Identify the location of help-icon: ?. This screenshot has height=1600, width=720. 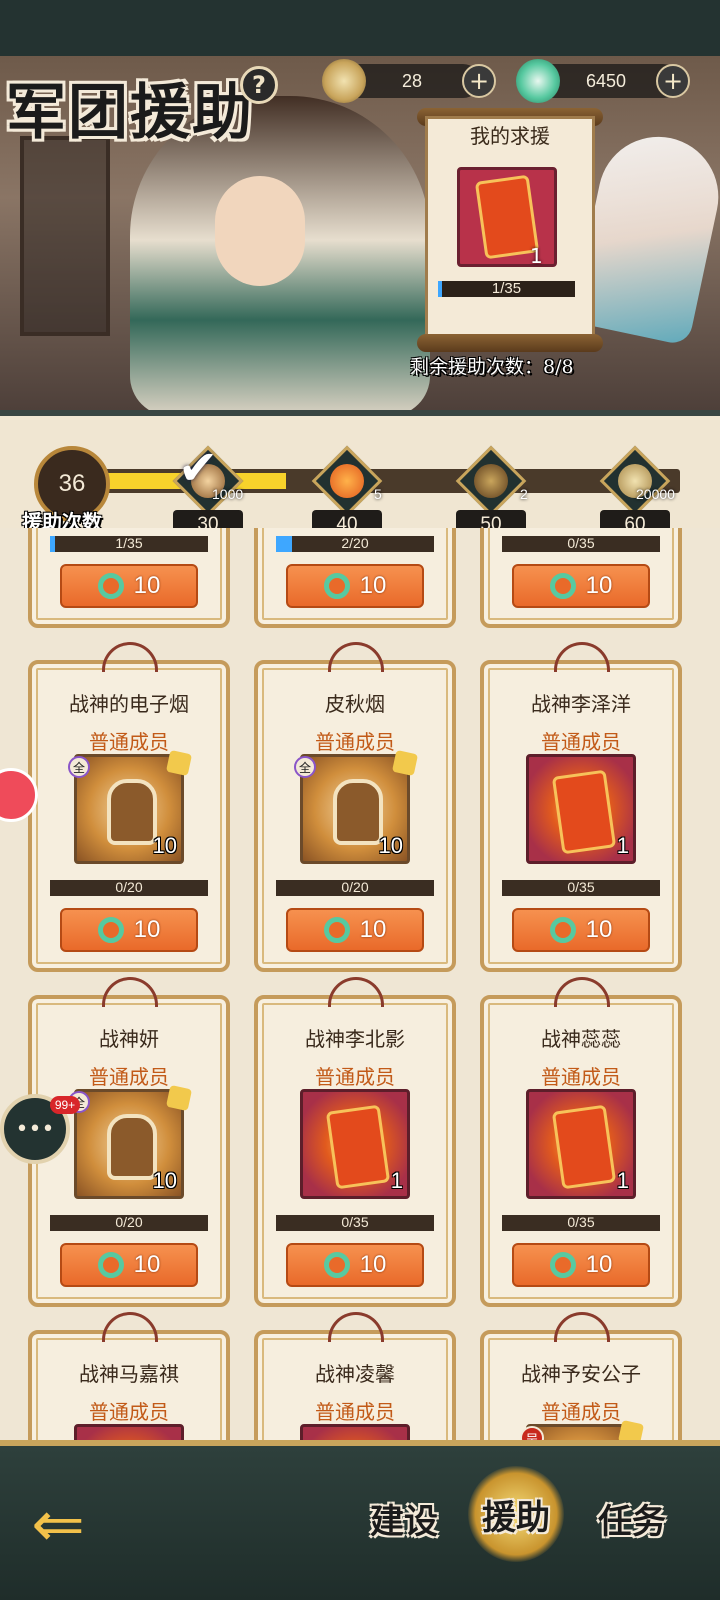
(259, 85).